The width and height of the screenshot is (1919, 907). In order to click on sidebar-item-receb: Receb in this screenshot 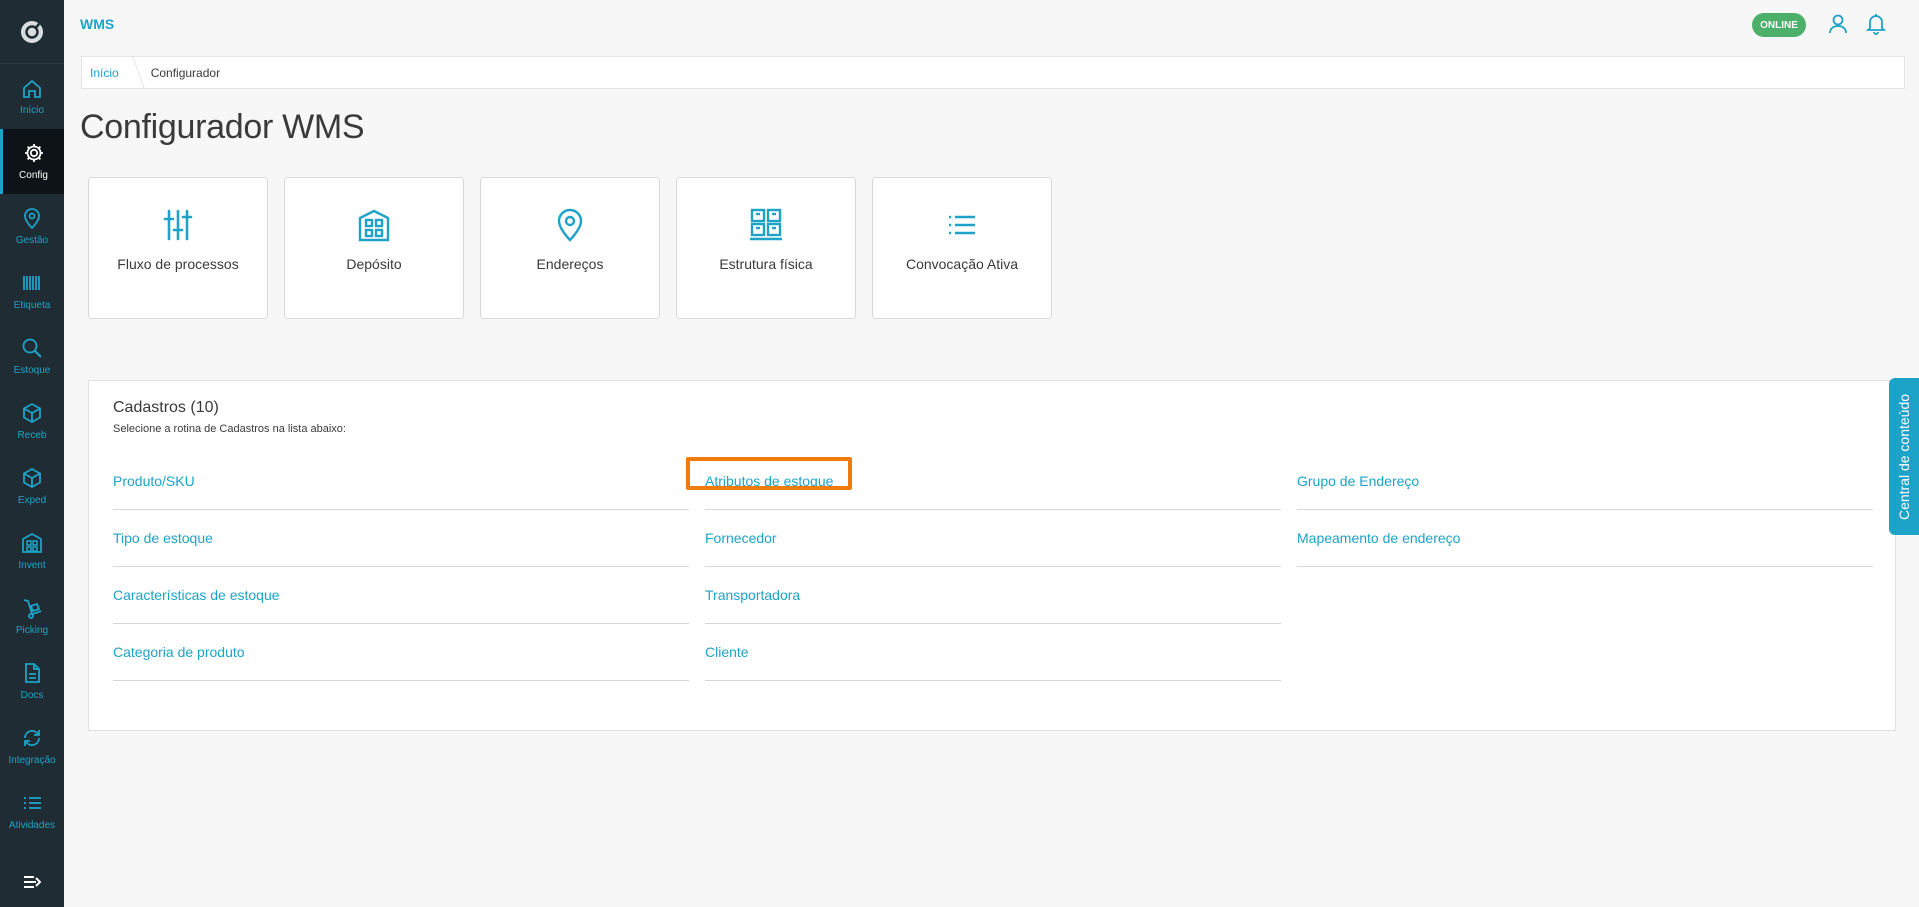, I will do `click(32, 421)`.